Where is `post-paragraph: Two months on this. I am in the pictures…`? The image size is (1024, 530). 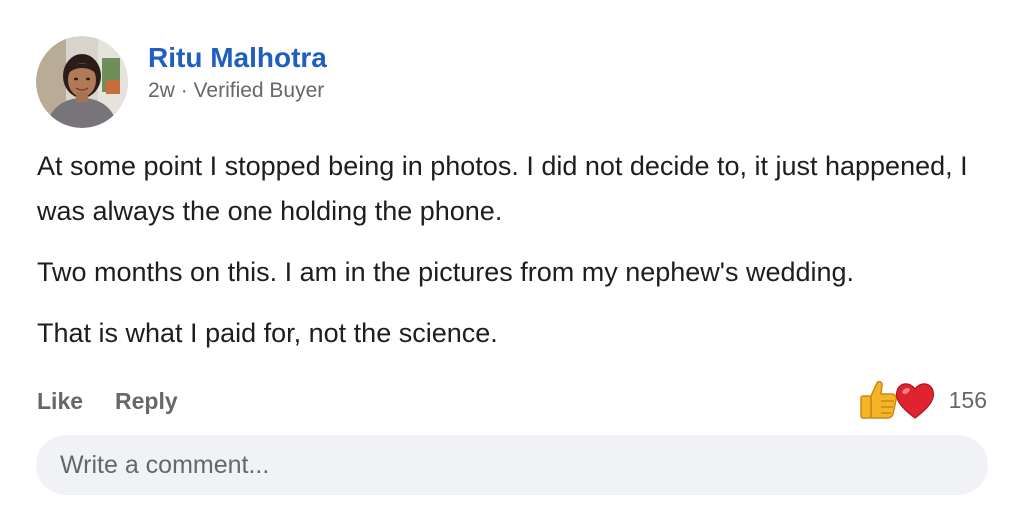 post-paragraph: Two months on this. I am in the pictures… is located at coordinates (446, 272).